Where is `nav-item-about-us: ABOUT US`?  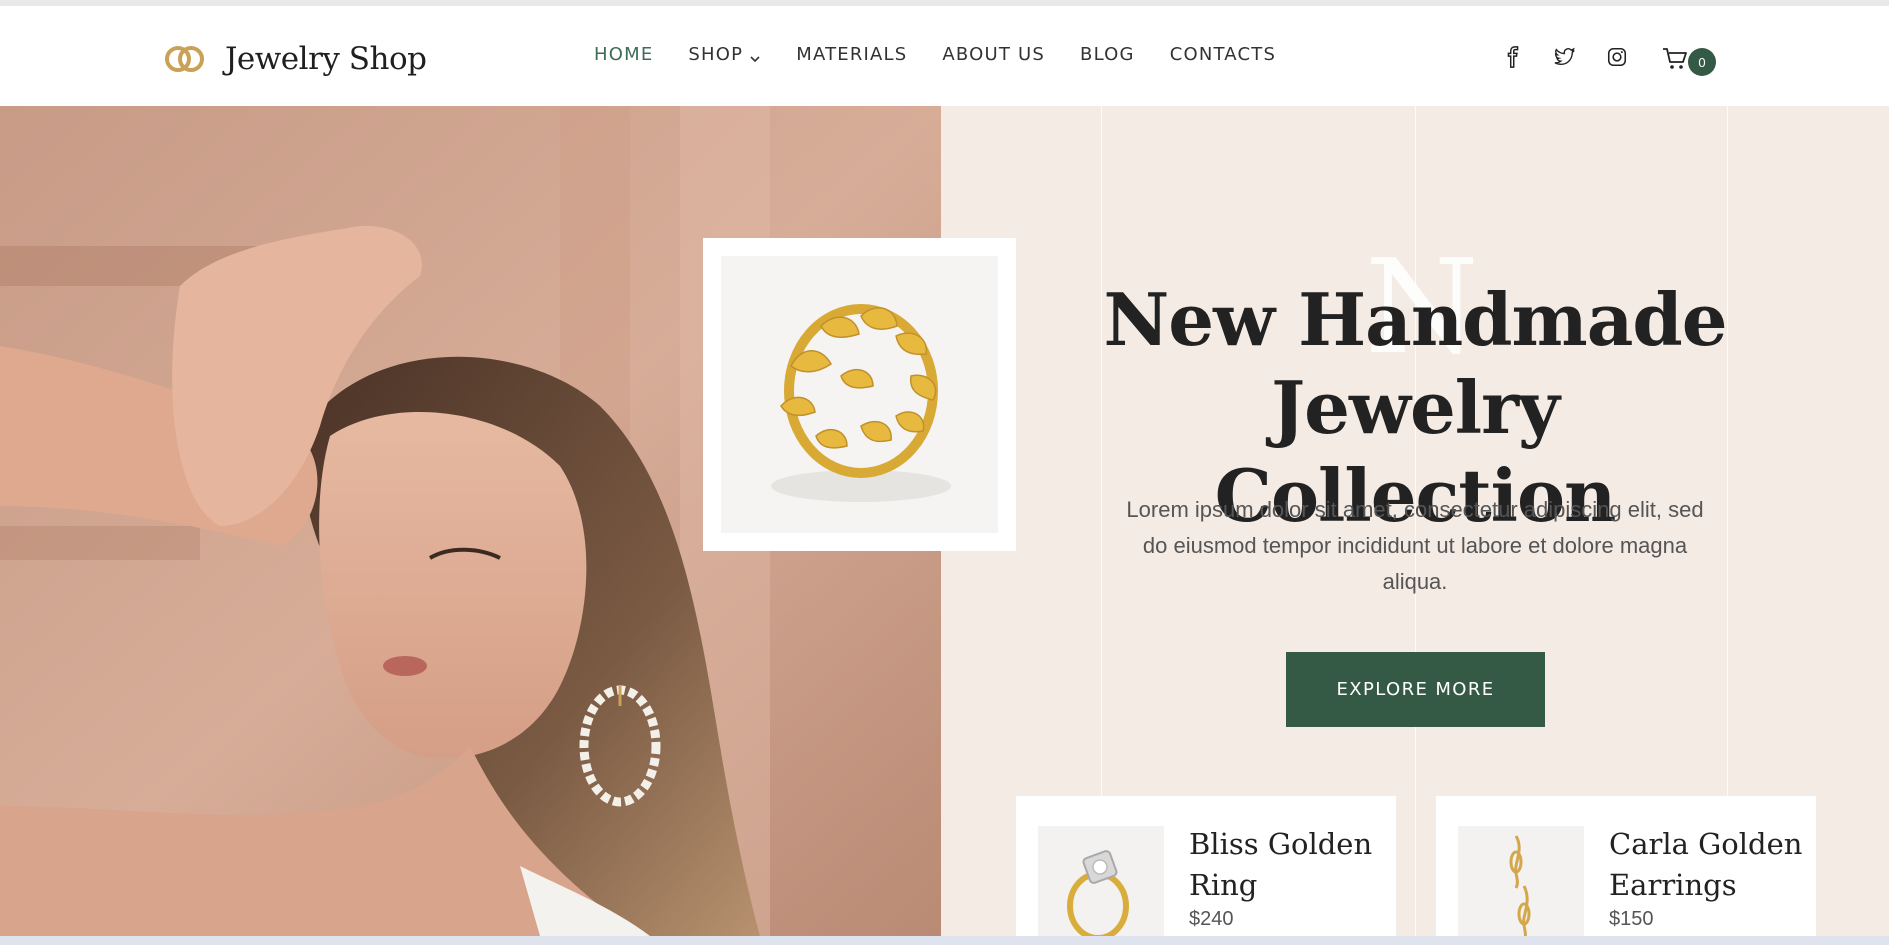
nav-item-about-us: ABOUT US is located at coordinates (993, 54).